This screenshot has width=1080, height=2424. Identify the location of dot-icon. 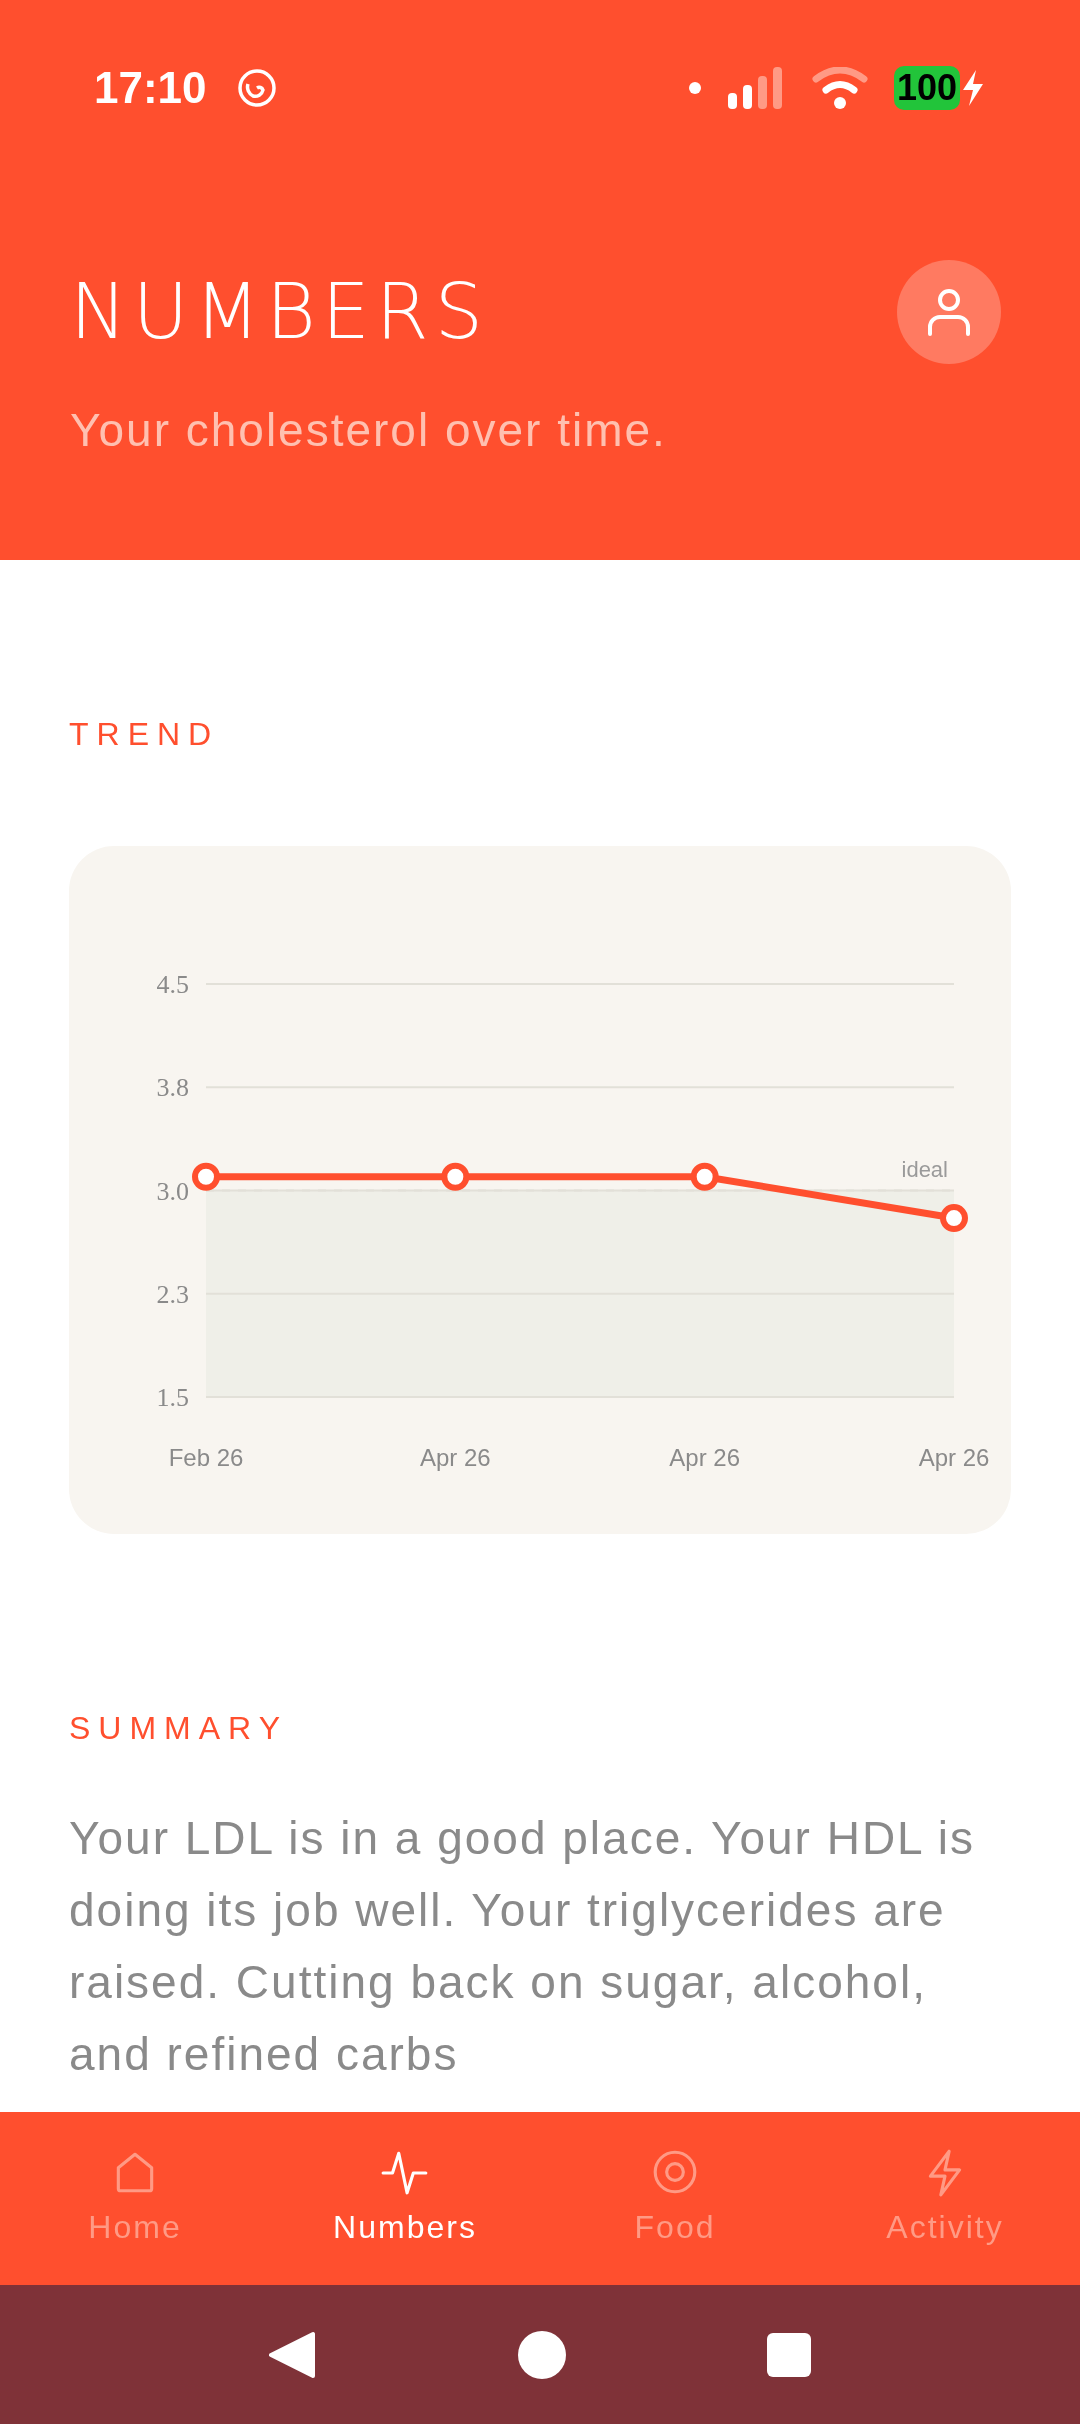
(694, 87).